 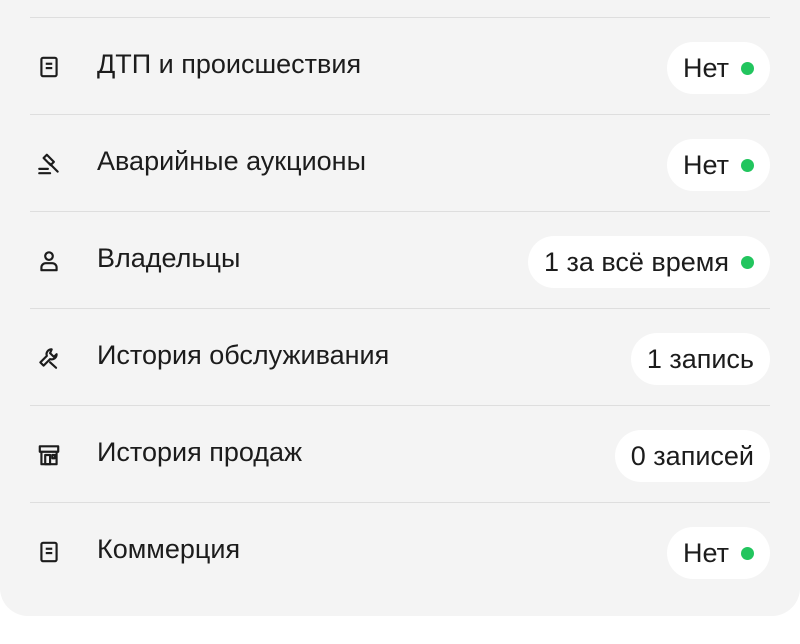 I want to click on history-row-label: История продаж, so click(x=200, y=452).